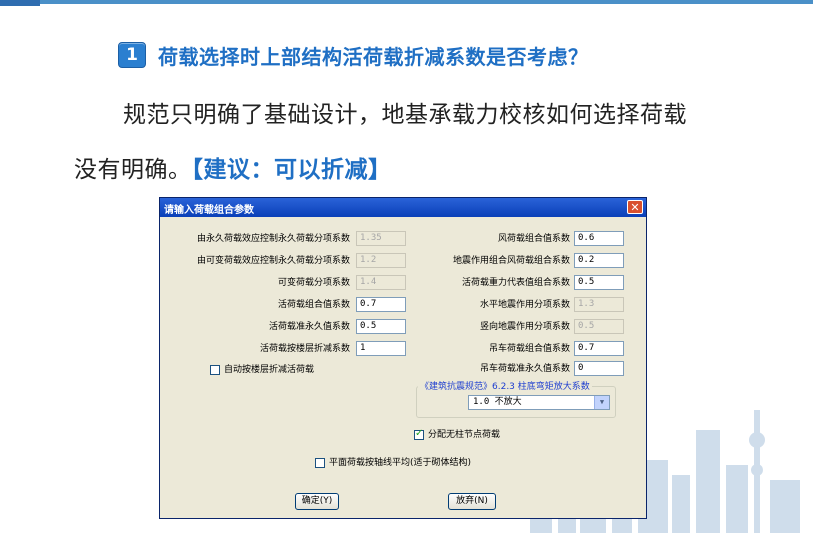 This screenshot has height=533, width=813. Describe the element at coordinates (209, 210) in the screenshot. I see `dialog-title: 请输入荷载组合参数` at that location.